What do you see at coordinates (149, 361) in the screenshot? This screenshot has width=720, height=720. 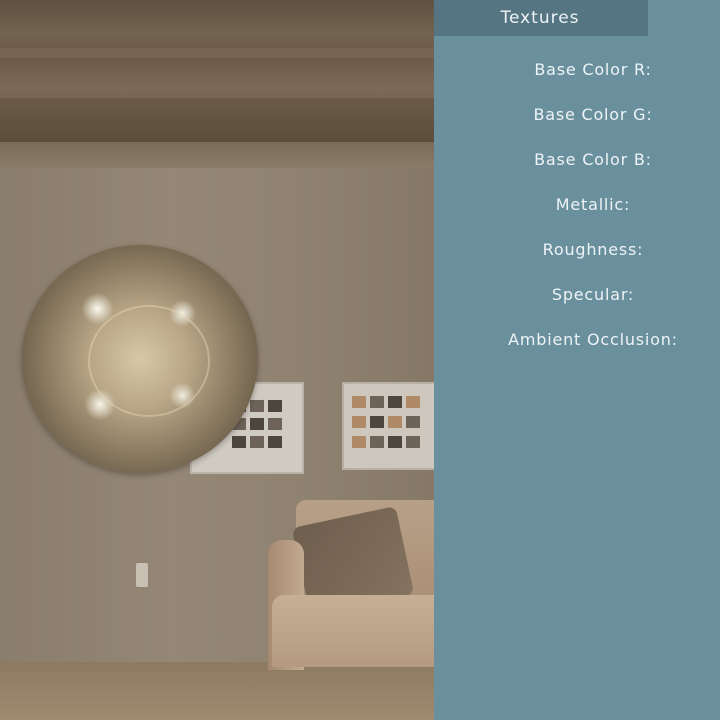 I see `sphere-reflection` at bounding box center [149, 361].